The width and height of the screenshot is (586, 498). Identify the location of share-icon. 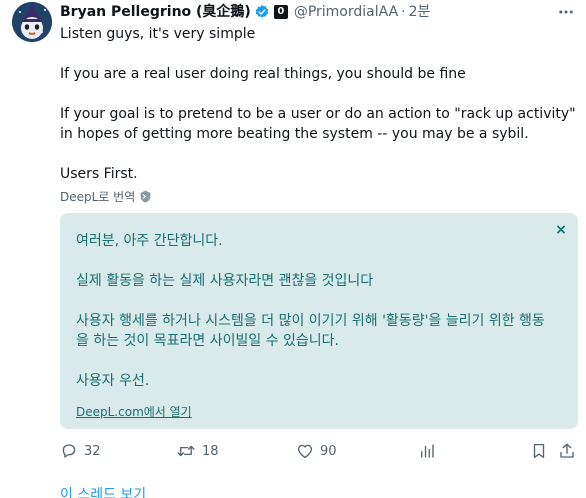
(567, 451).